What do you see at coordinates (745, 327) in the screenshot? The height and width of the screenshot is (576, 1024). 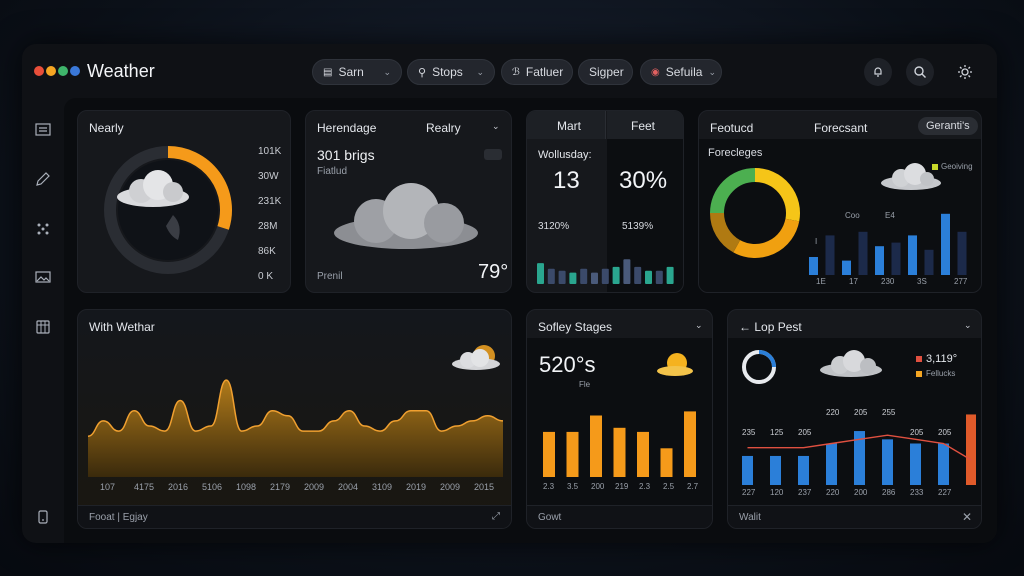 I see `arrow-left-icon: ←` at bounding box center [745, 327].